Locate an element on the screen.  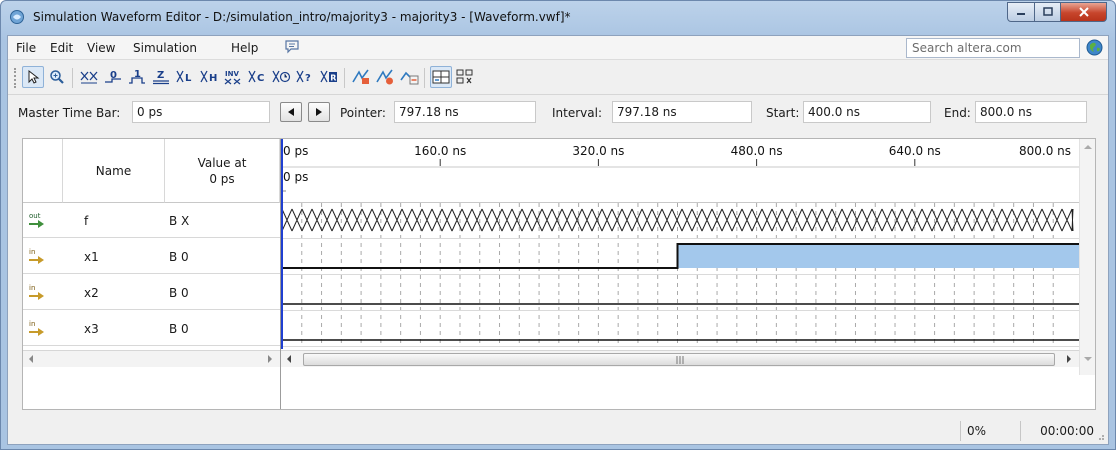
signal-list-hscrollbar is located at coordinates (151, 358).